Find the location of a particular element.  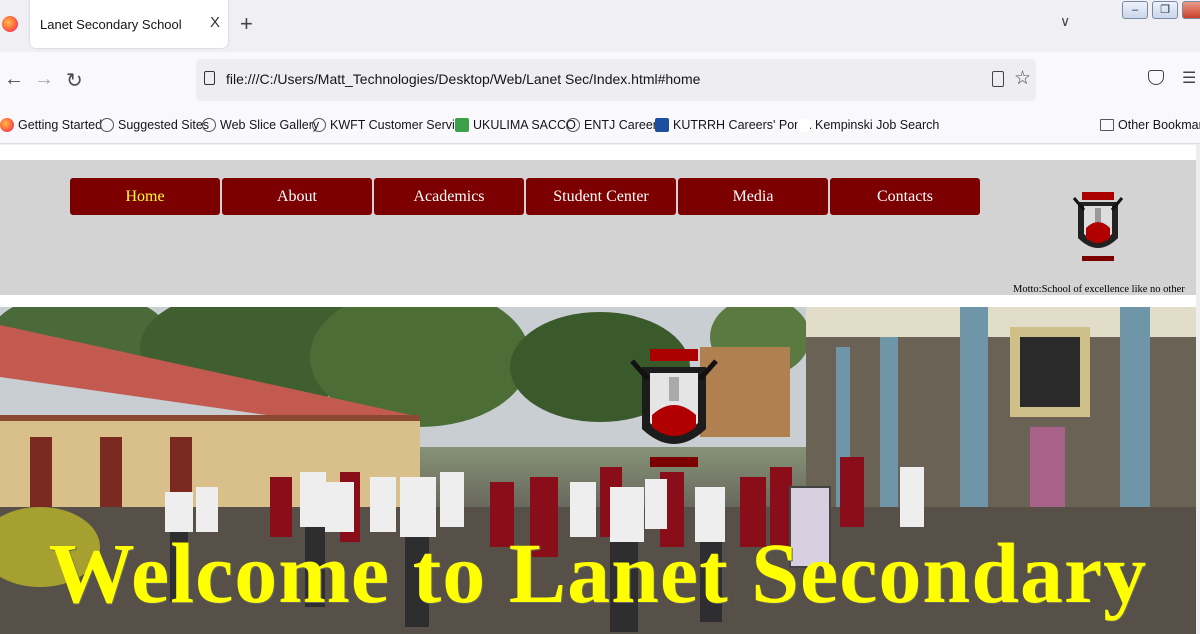

page-icon is located at coordinates (209, 78).